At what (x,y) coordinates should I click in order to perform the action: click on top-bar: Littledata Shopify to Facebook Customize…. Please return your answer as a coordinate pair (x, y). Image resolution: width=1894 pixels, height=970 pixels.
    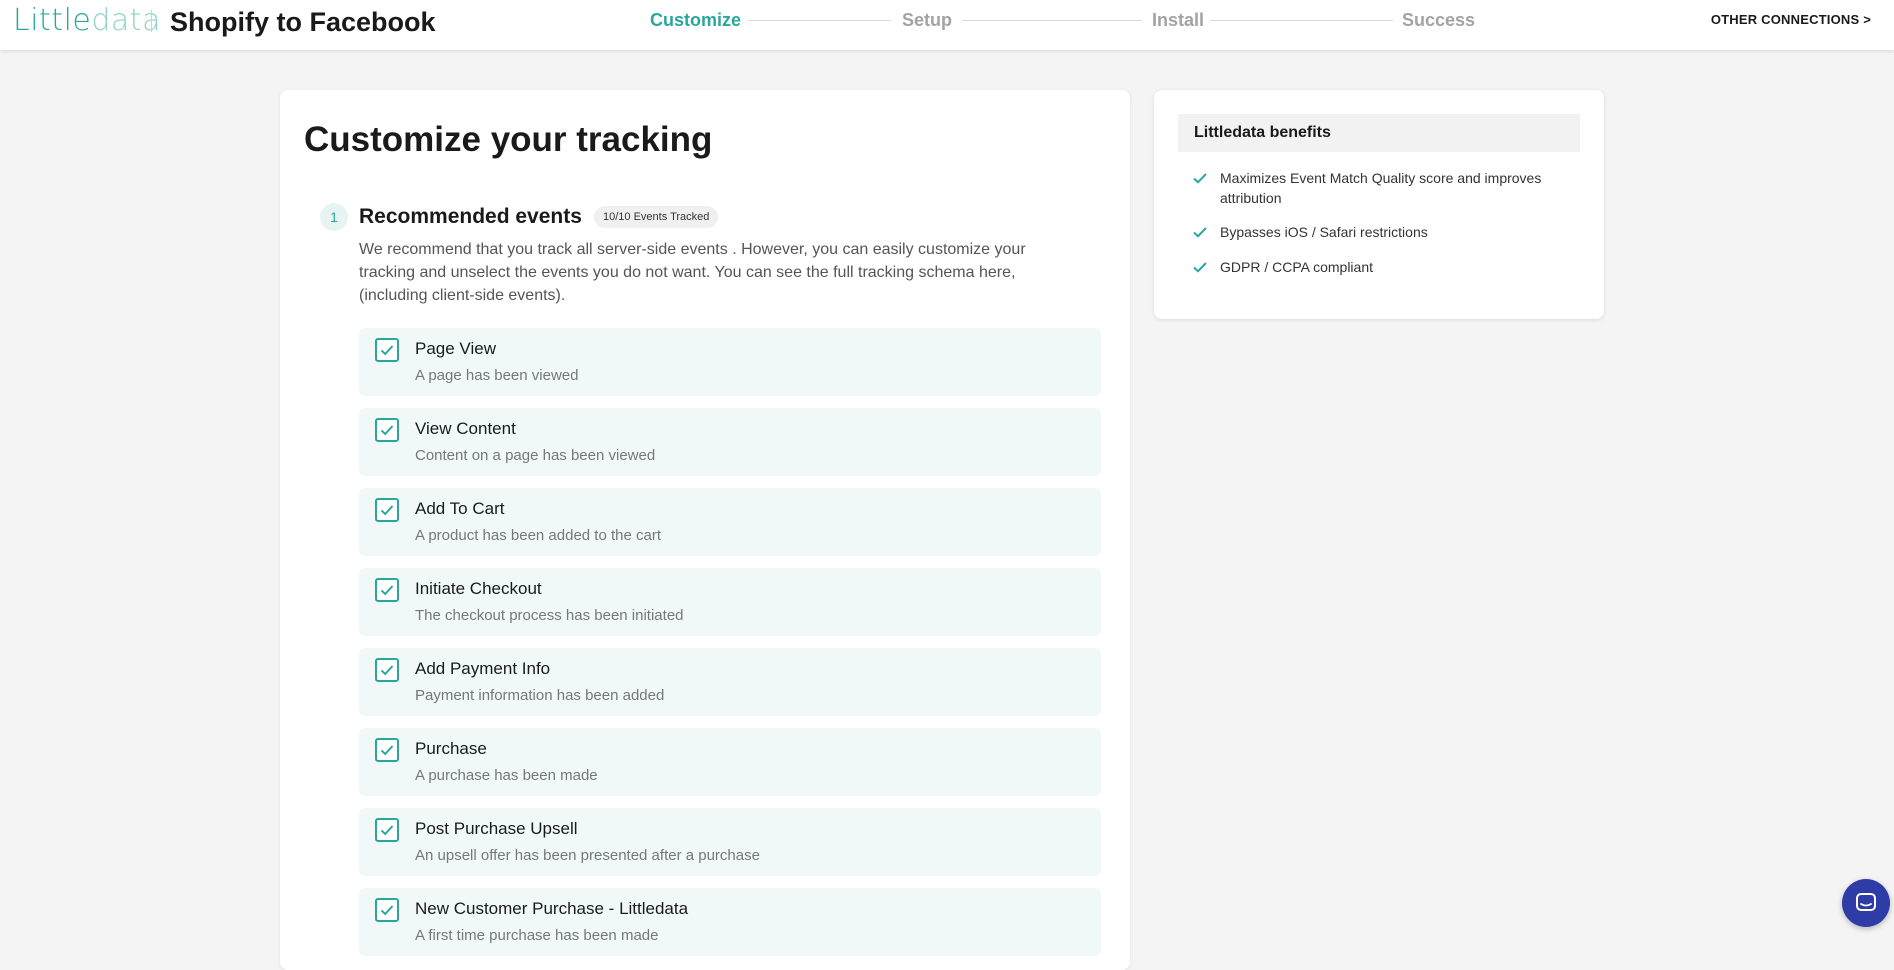
    Looking at the image, I should click on (947, 25).